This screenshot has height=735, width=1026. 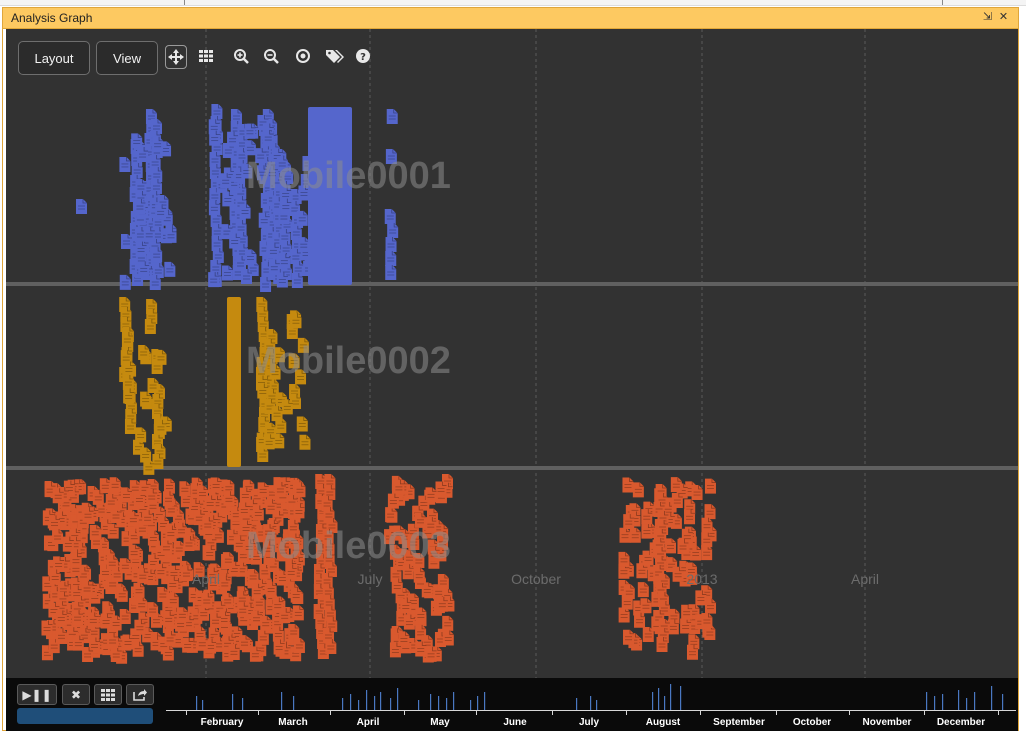 What do you see at coordinates (515, 722) in the screenshot?
I see `timeline-month-june: June` at bounding box center [515, 722].